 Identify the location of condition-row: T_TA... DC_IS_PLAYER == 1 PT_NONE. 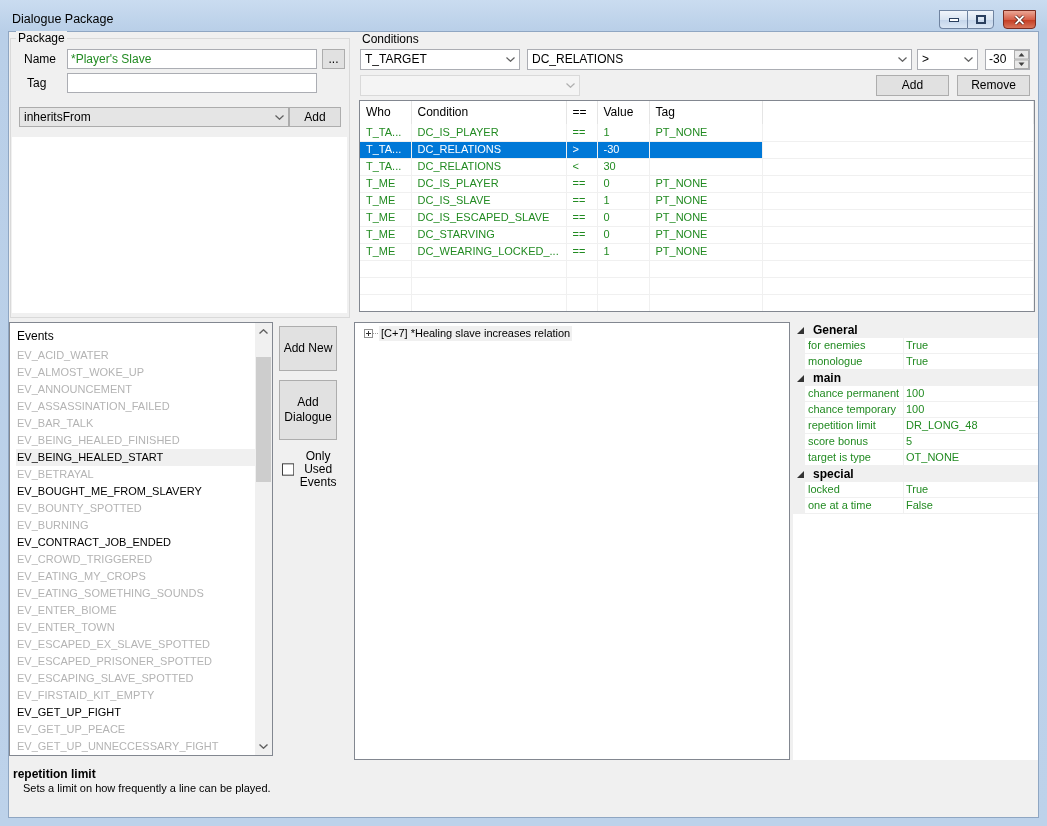
(697, 132).